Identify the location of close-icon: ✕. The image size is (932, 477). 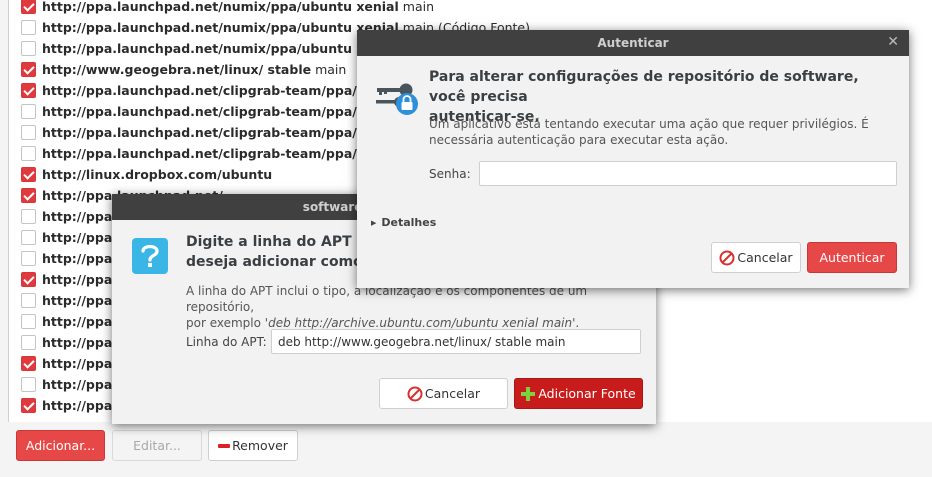
(893, 42).